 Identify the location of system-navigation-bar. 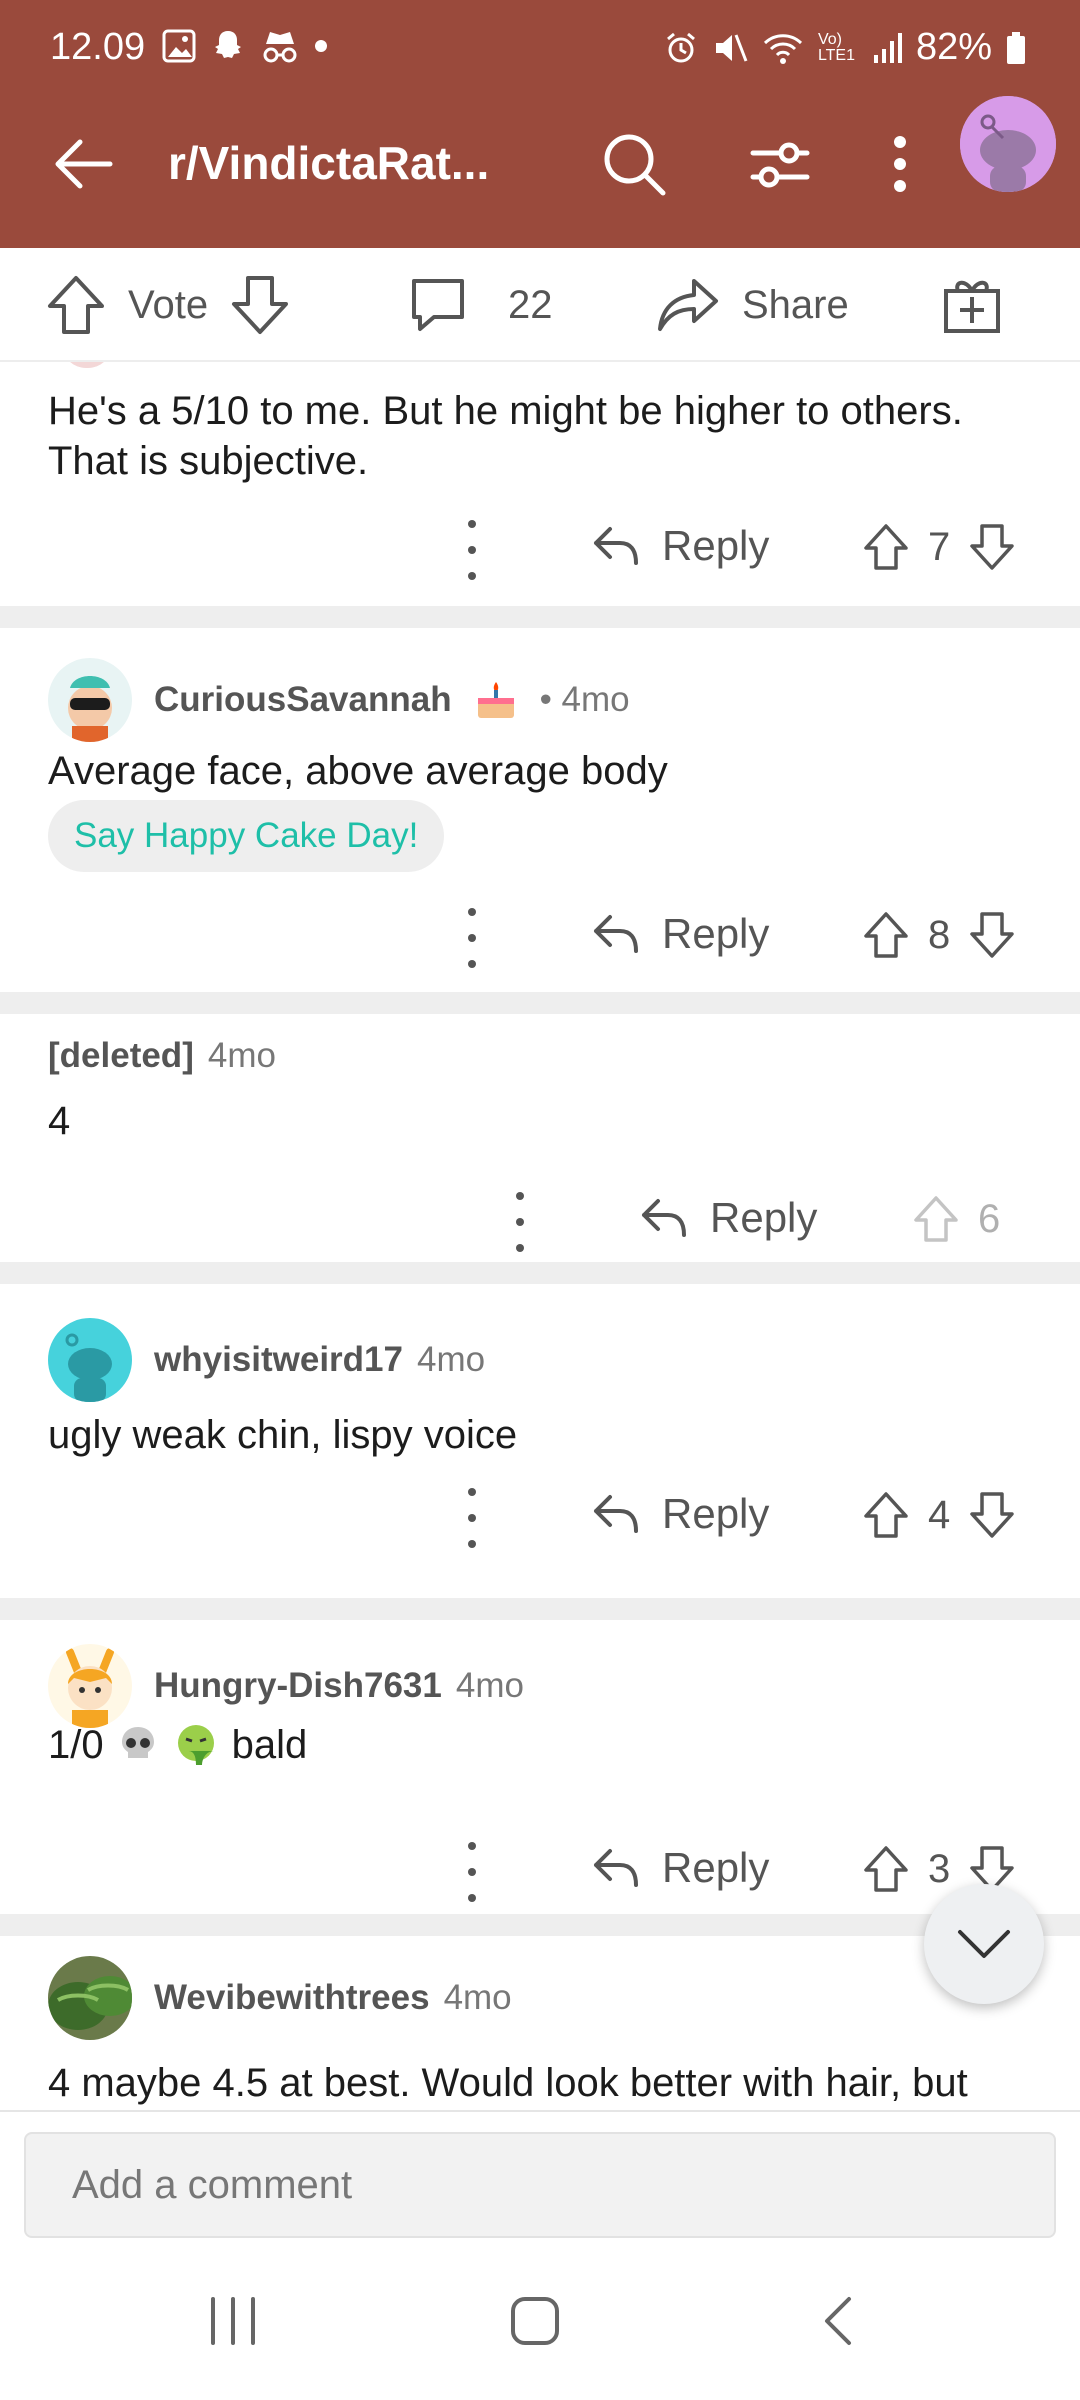
(540, 2320).